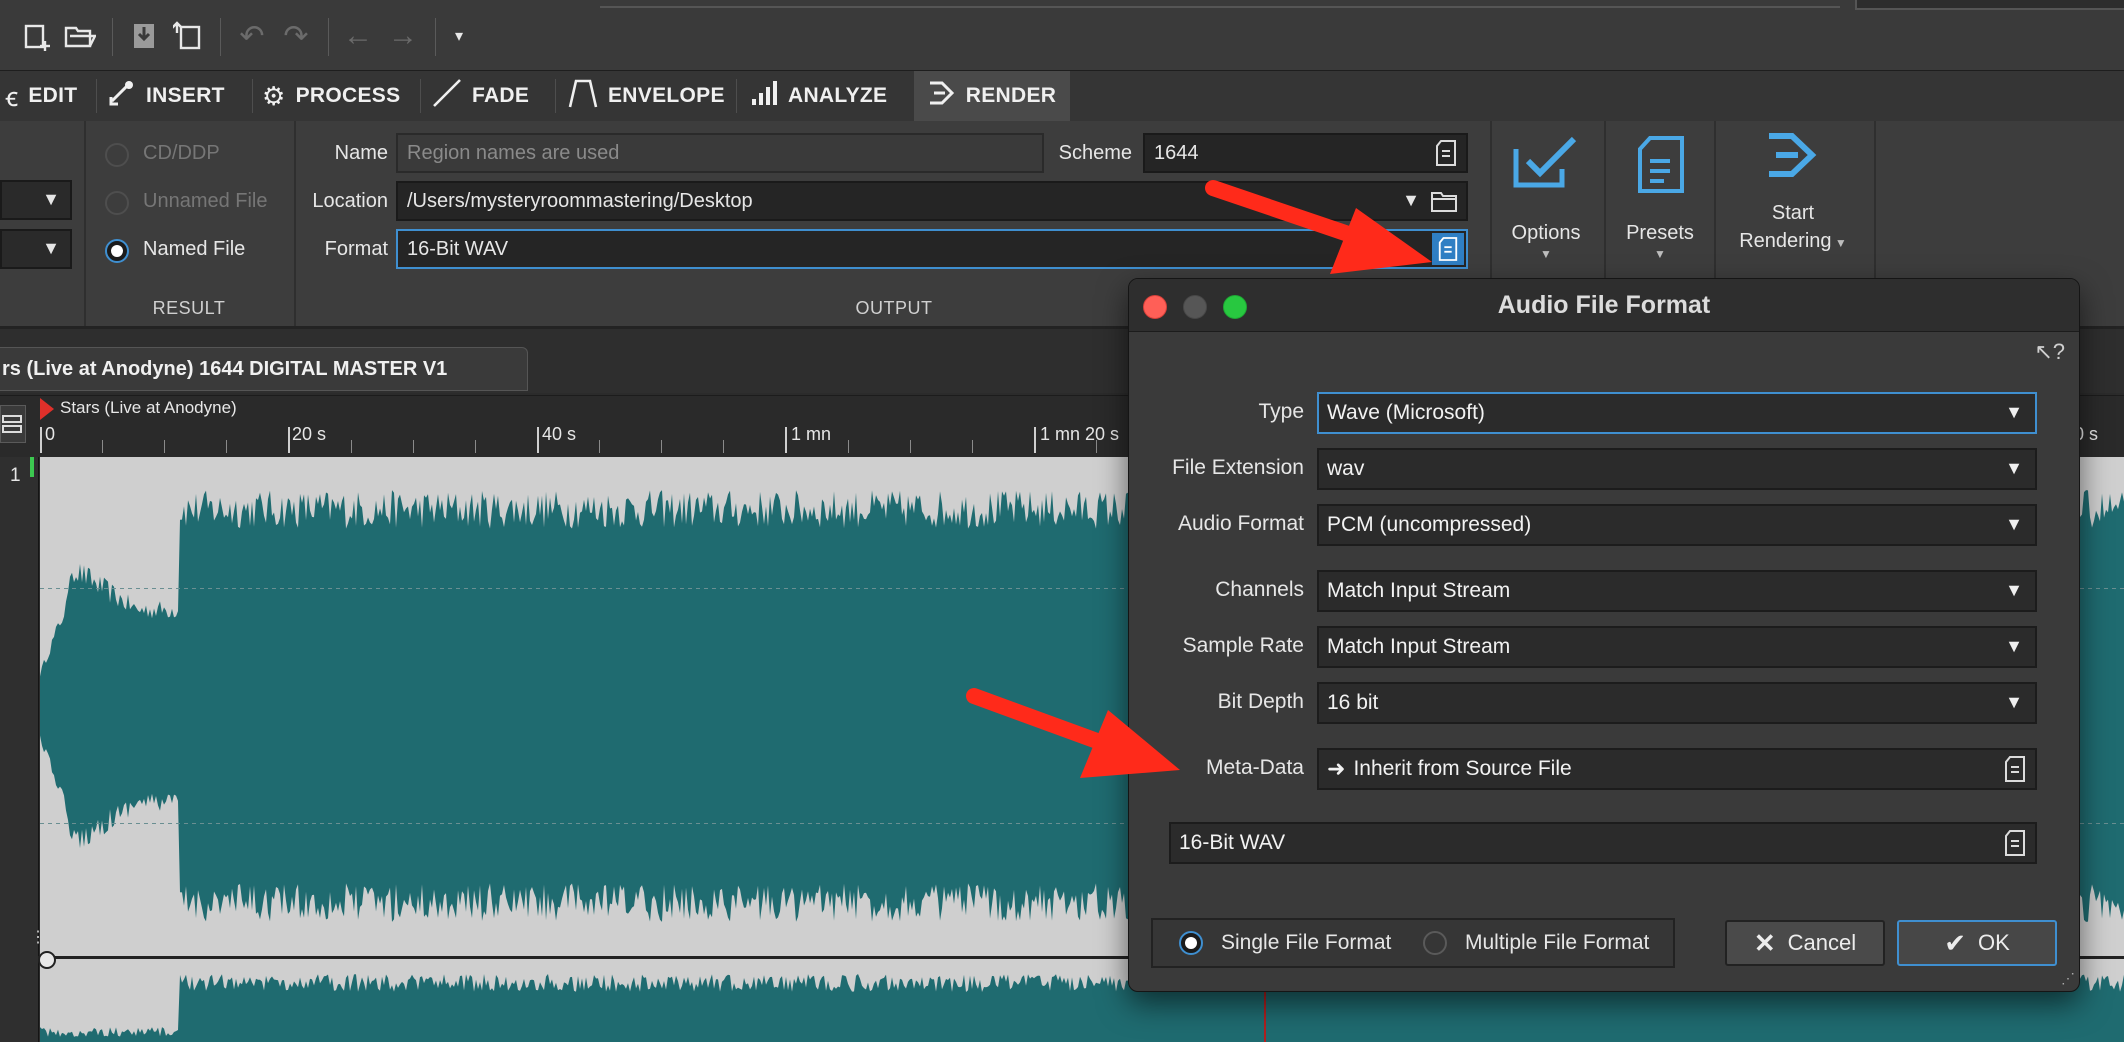 The width and height of the screenshot is (2124, 1042). I want to click on close-icon: ✕, so click(1764, 942).